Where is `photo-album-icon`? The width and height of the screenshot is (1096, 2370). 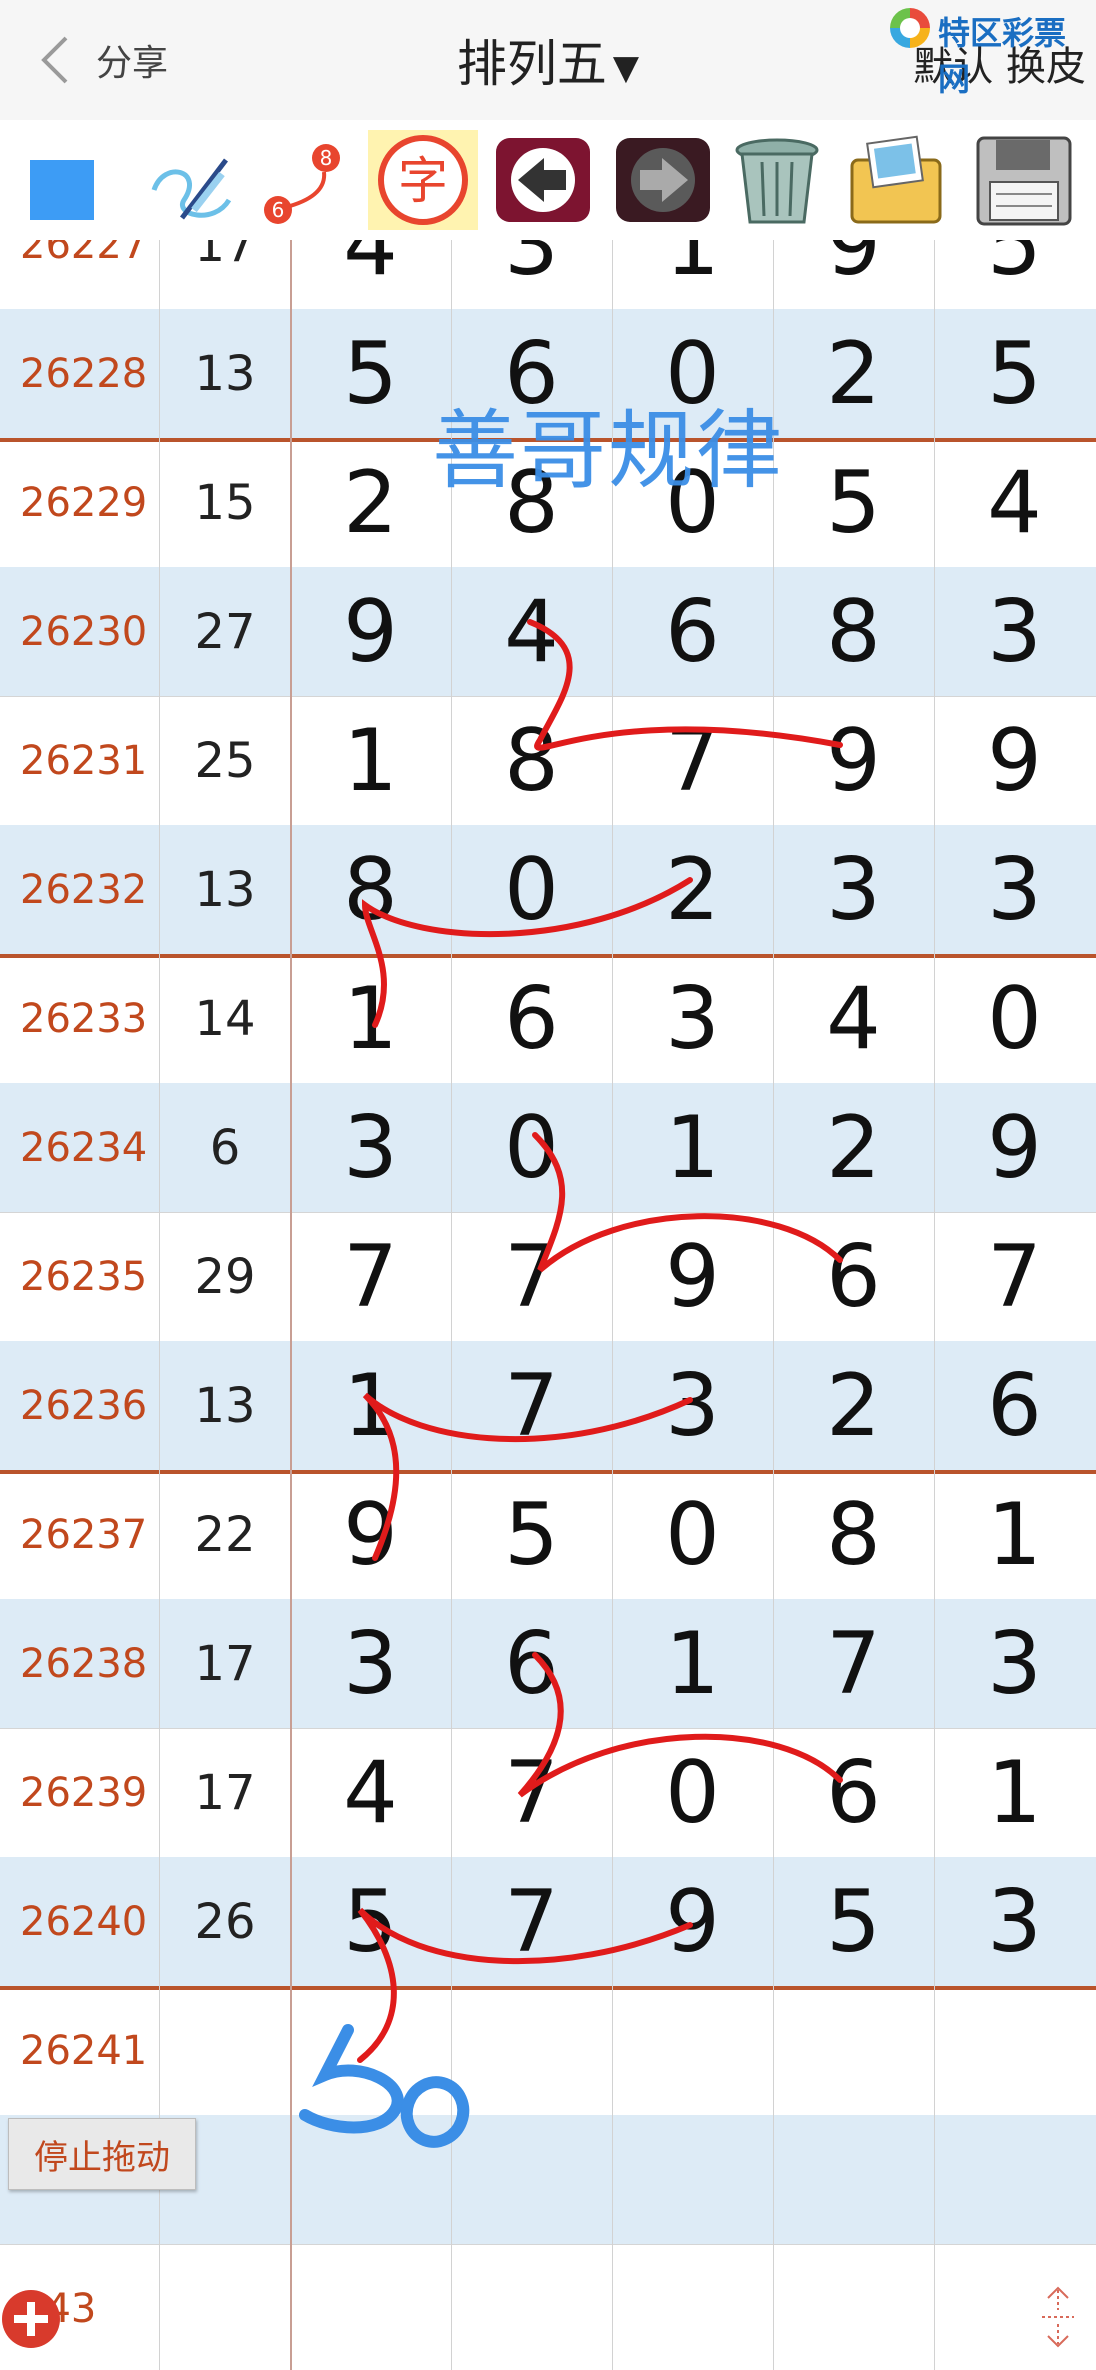
photo-album-icon is located at coordinates (897, 180).